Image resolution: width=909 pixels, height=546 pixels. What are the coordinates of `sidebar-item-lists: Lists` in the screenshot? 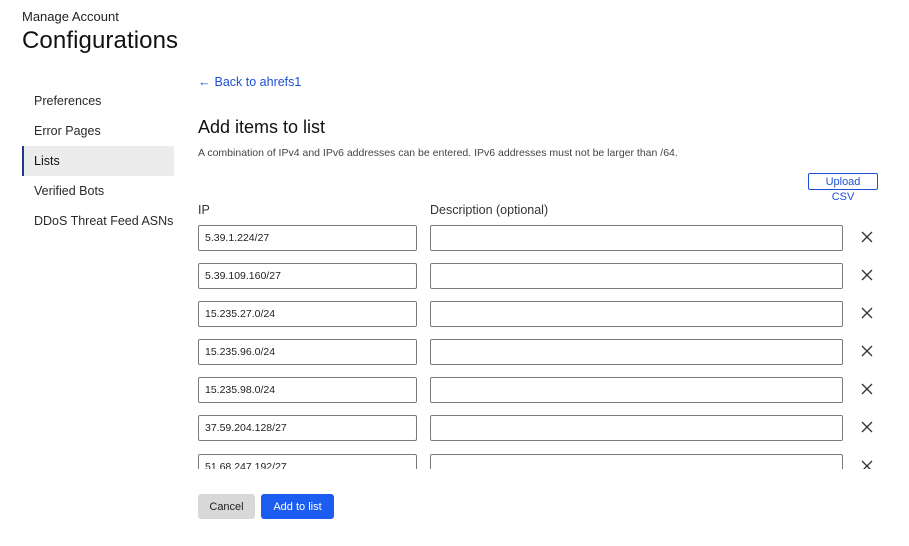 It's located at (98, 161).